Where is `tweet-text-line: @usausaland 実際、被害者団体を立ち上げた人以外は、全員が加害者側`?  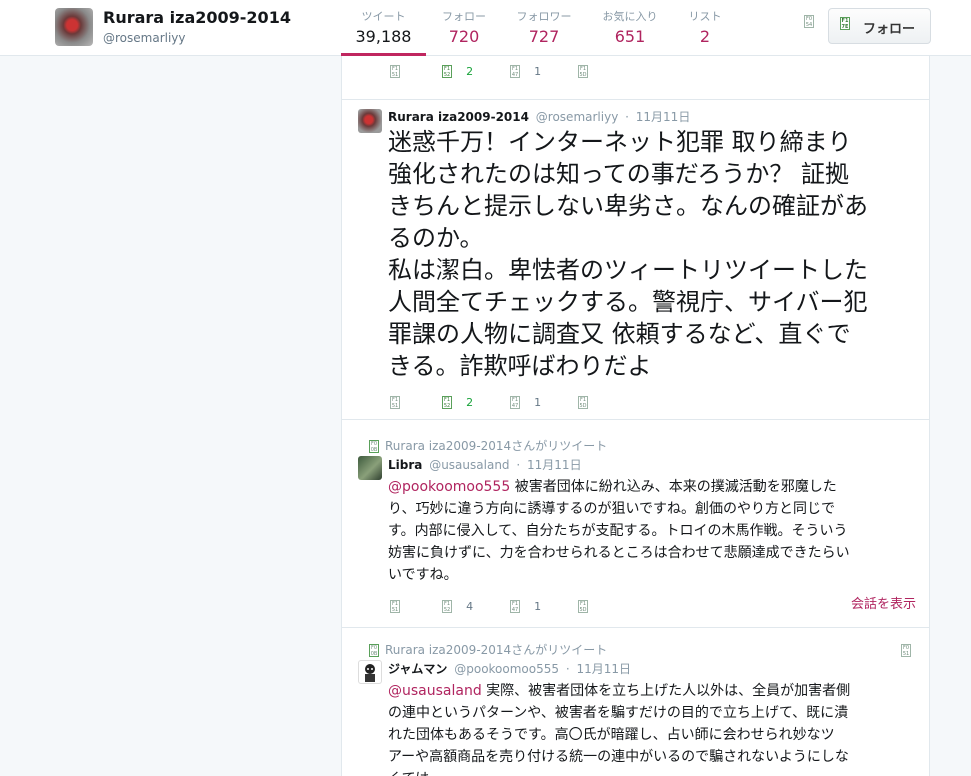 tweet-text-line: @usausaland 実際、被害者団体を立ち上げた人以外は、全員が加害者側 is located at coordinates (655, 691).